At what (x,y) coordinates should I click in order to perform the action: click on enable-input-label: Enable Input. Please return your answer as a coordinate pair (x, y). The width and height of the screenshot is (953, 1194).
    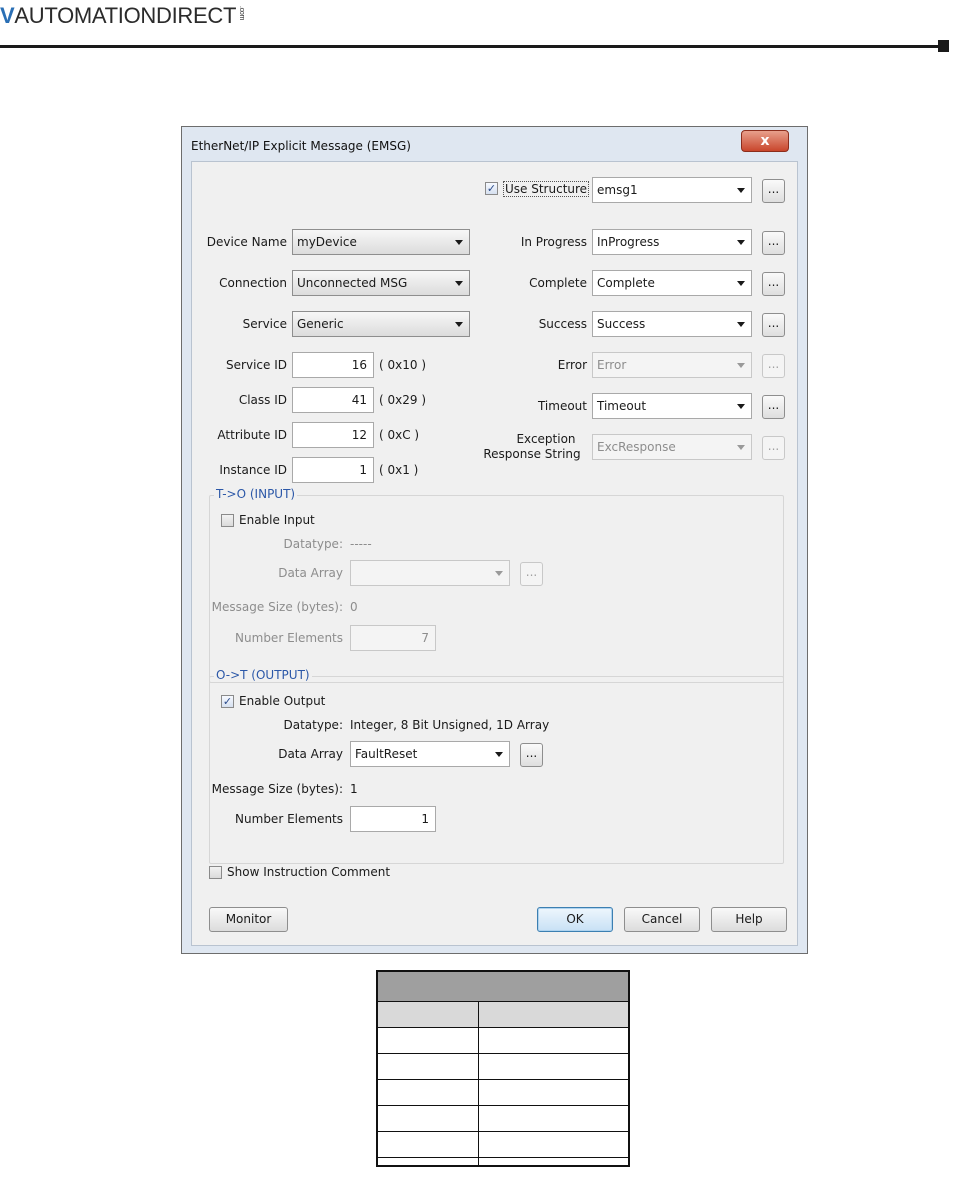
    Looking at the image, I should click on (277, 520).